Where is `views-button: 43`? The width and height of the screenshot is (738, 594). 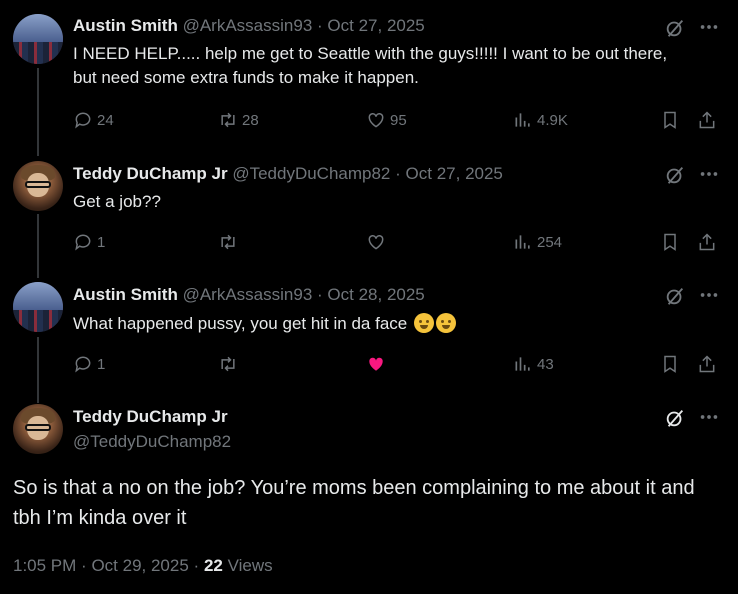 views-button: 43 is located at coordinates (533, 364).